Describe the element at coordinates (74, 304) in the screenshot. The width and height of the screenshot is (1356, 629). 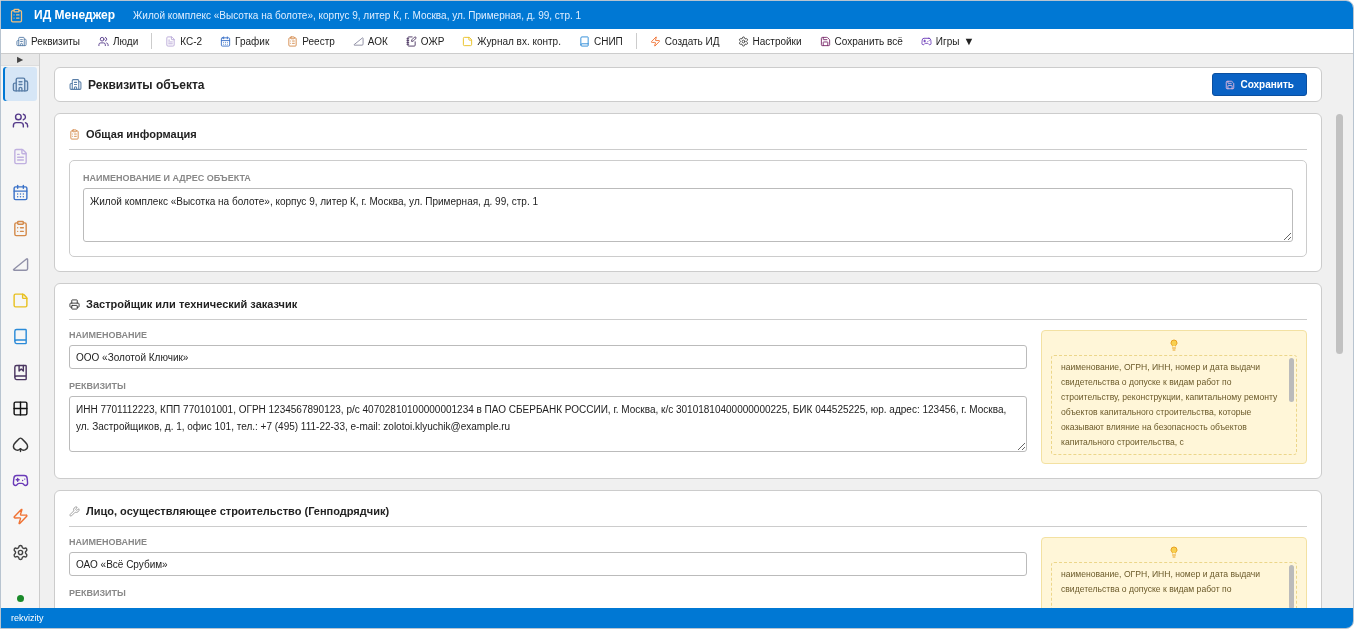
I see `printer-icon` at that location.